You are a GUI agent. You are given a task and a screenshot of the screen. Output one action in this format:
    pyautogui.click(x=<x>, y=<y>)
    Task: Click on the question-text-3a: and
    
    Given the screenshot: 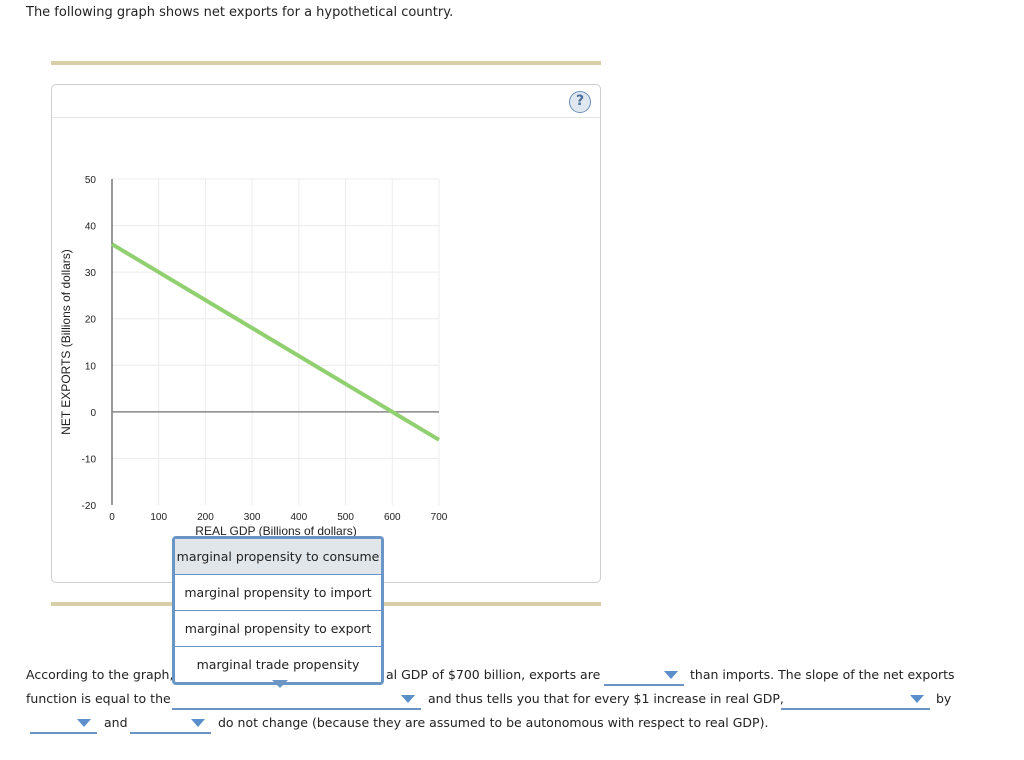 What is the action you would take?
    pyautogui.click(x=116, y=722)
    